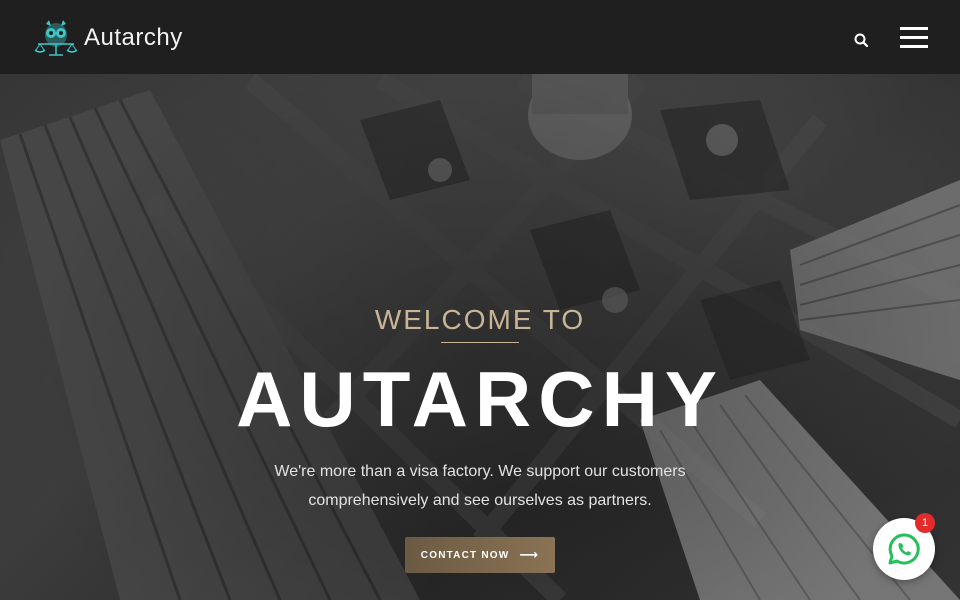 The image size is (960, 600). Describe the element at coordinates (529, 554) in the screenshot. I see `arrow-right-icon: ⟶` at that location.